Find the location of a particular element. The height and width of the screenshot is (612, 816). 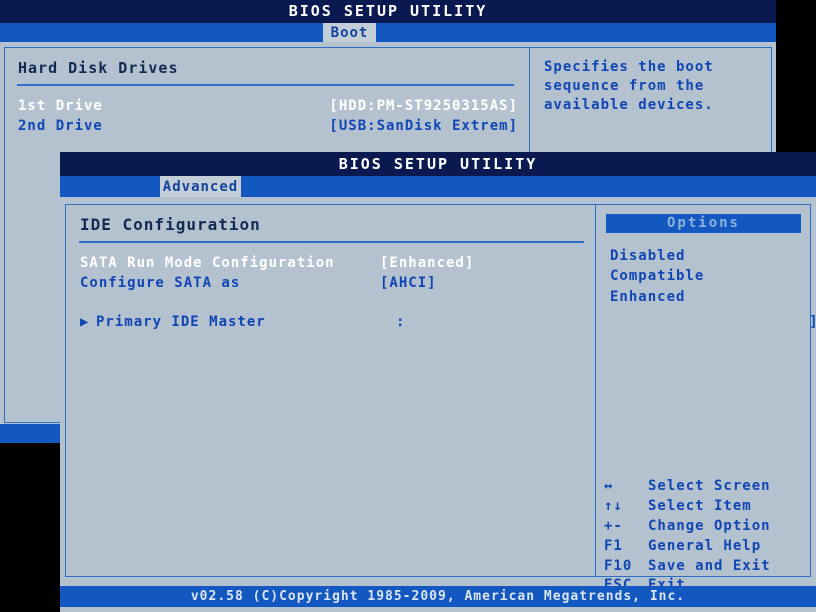

f10-key-icon: F10 is located at coordinates (618, 565).